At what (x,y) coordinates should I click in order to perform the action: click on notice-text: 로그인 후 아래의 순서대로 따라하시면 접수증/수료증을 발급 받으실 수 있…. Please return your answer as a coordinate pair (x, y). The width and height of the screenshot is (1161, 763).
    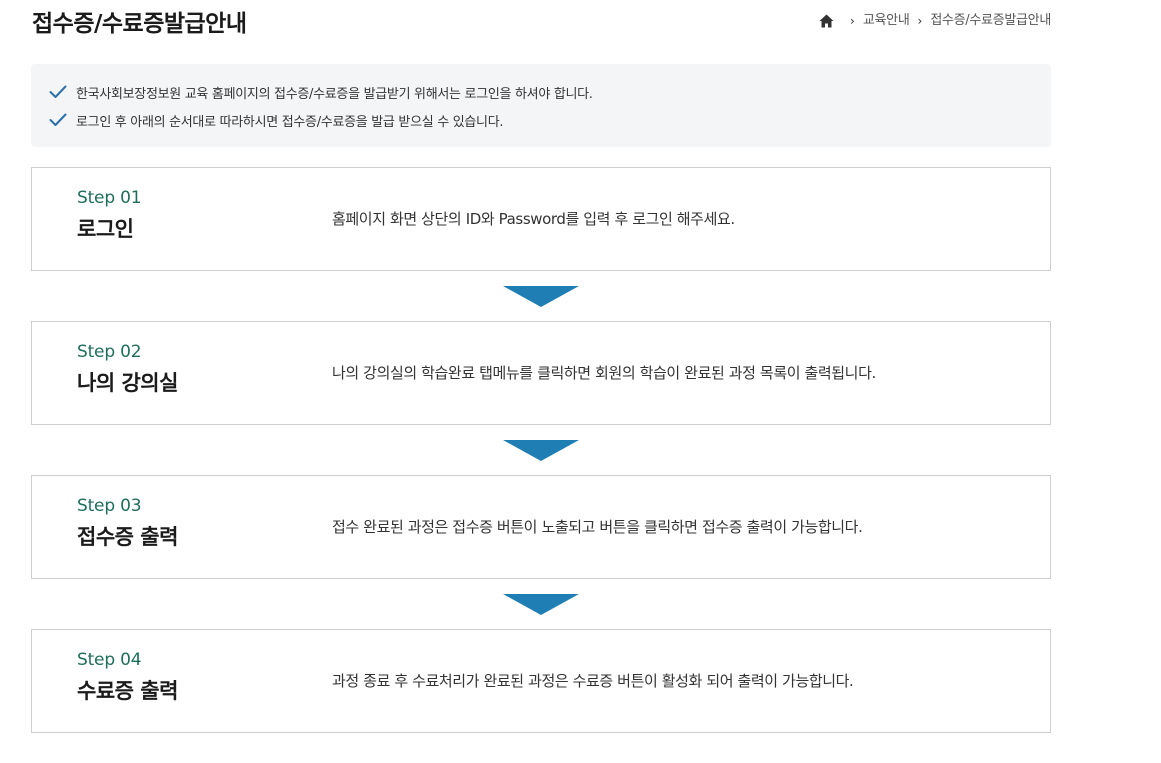
    Looking at the image, I should click on (290, 122).